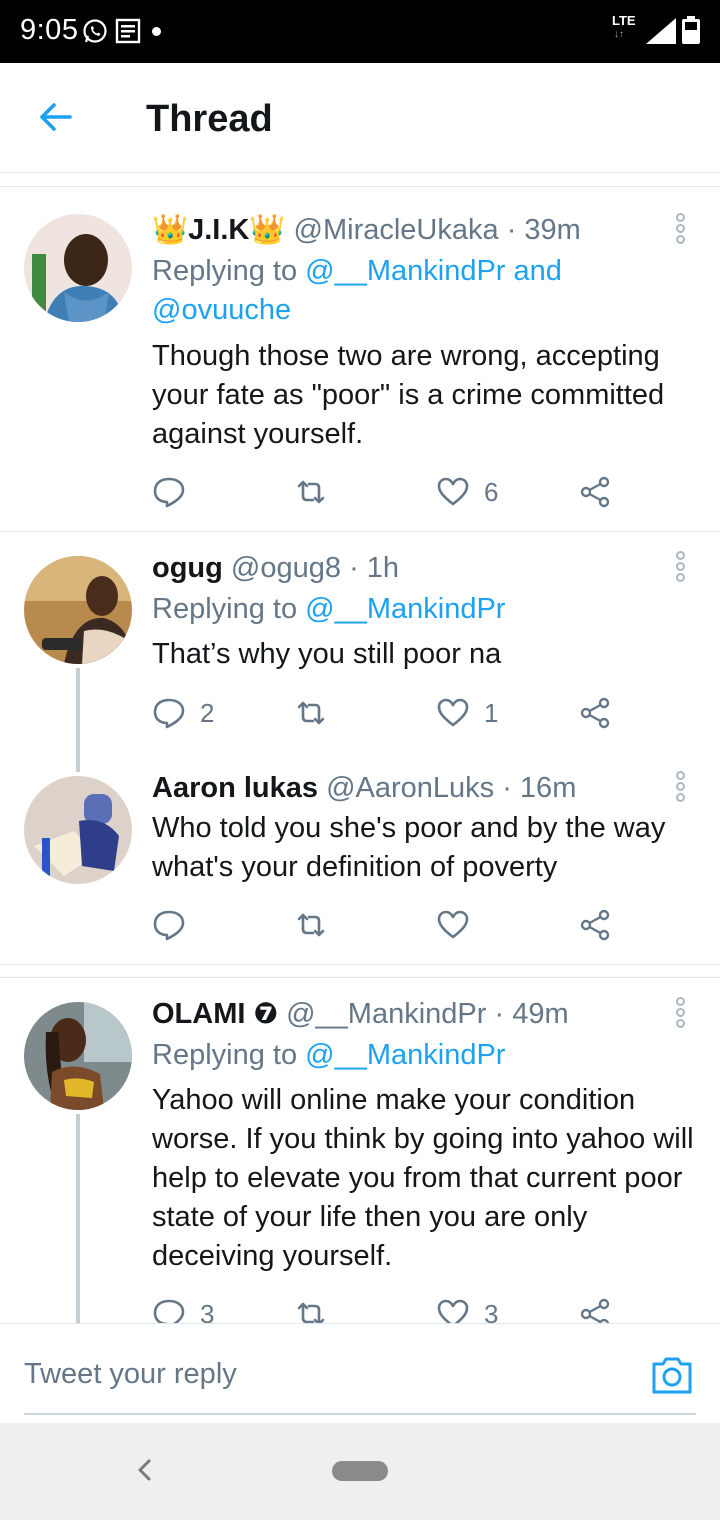 Image resolution: width=720 pixels, height=1520 pixels. Describe the element at coordinates (410, 788) in the screenshot. I see `user-handle: @AaronLuks` at that location.